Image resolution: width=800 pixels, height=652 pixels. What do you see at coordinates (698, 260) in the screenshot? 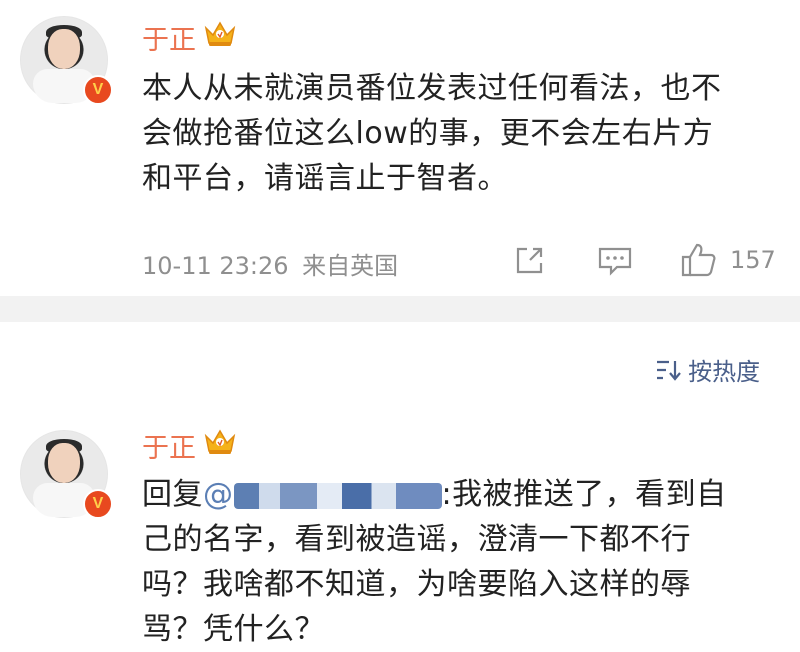
I see `like-icon` at bounding box center [698, 260].